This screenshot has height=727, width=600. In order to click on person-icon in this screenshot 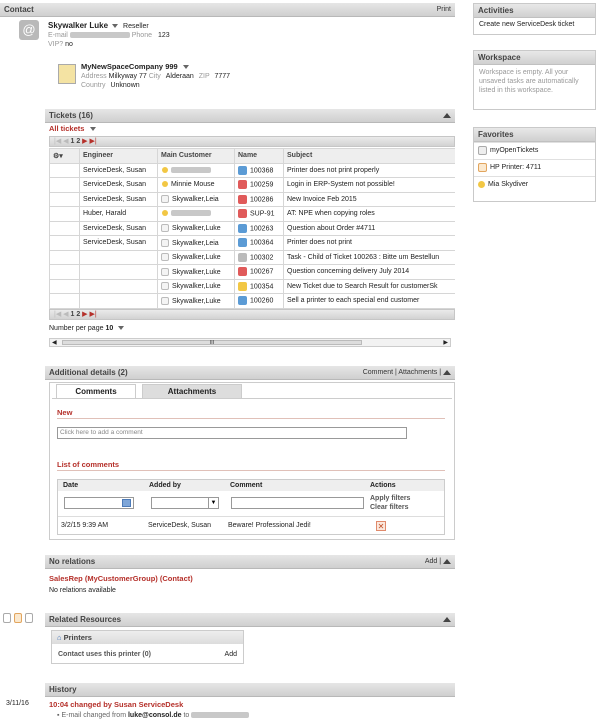, I will do `click(165, 169)`.